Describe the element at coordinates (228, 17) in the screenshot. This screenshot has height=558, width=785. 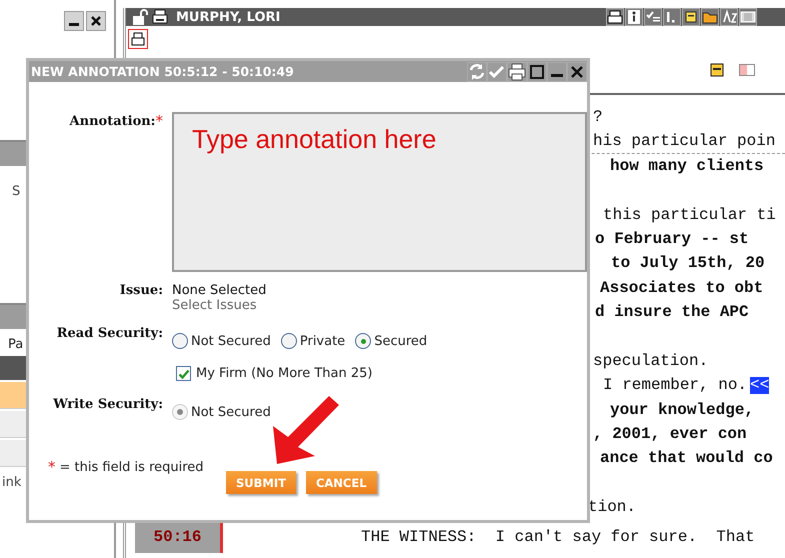
I see `window-title: MURPHY, LORI` at that location.